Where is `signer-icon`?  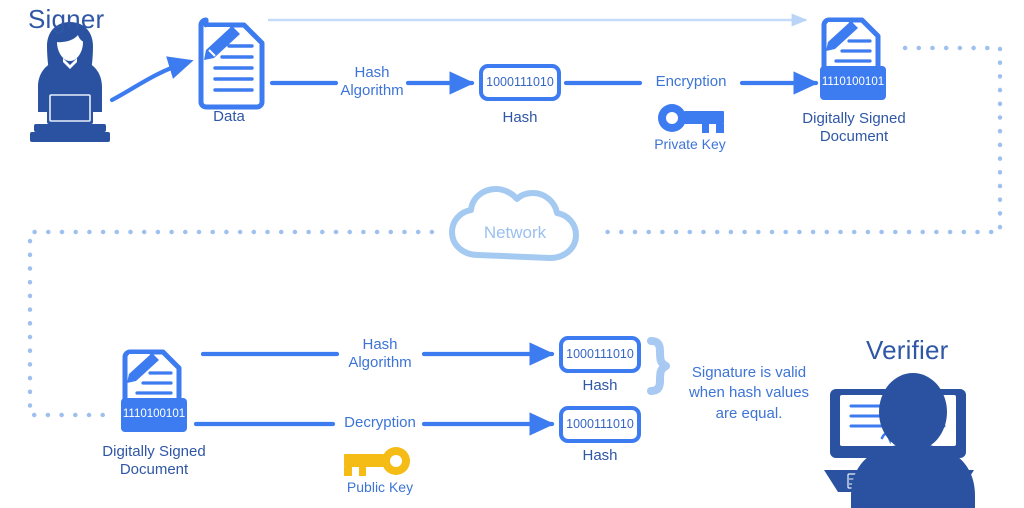 signer-icon is located at coordinates (70, 82).